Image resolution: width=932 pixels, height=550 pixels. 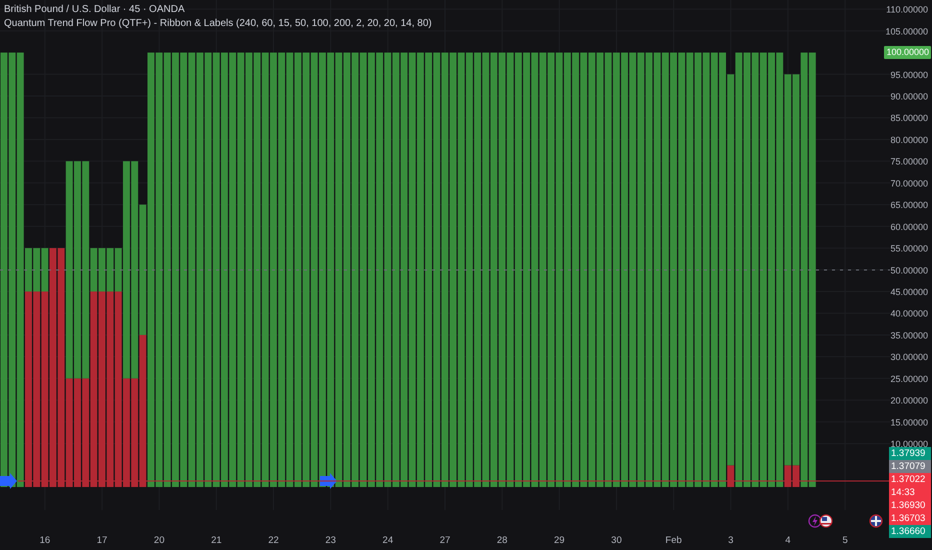 What do you see at coordinates (909, 444) in the screenshot?
I see `axis-label: 10.00000` at bounding box center [909, 444].